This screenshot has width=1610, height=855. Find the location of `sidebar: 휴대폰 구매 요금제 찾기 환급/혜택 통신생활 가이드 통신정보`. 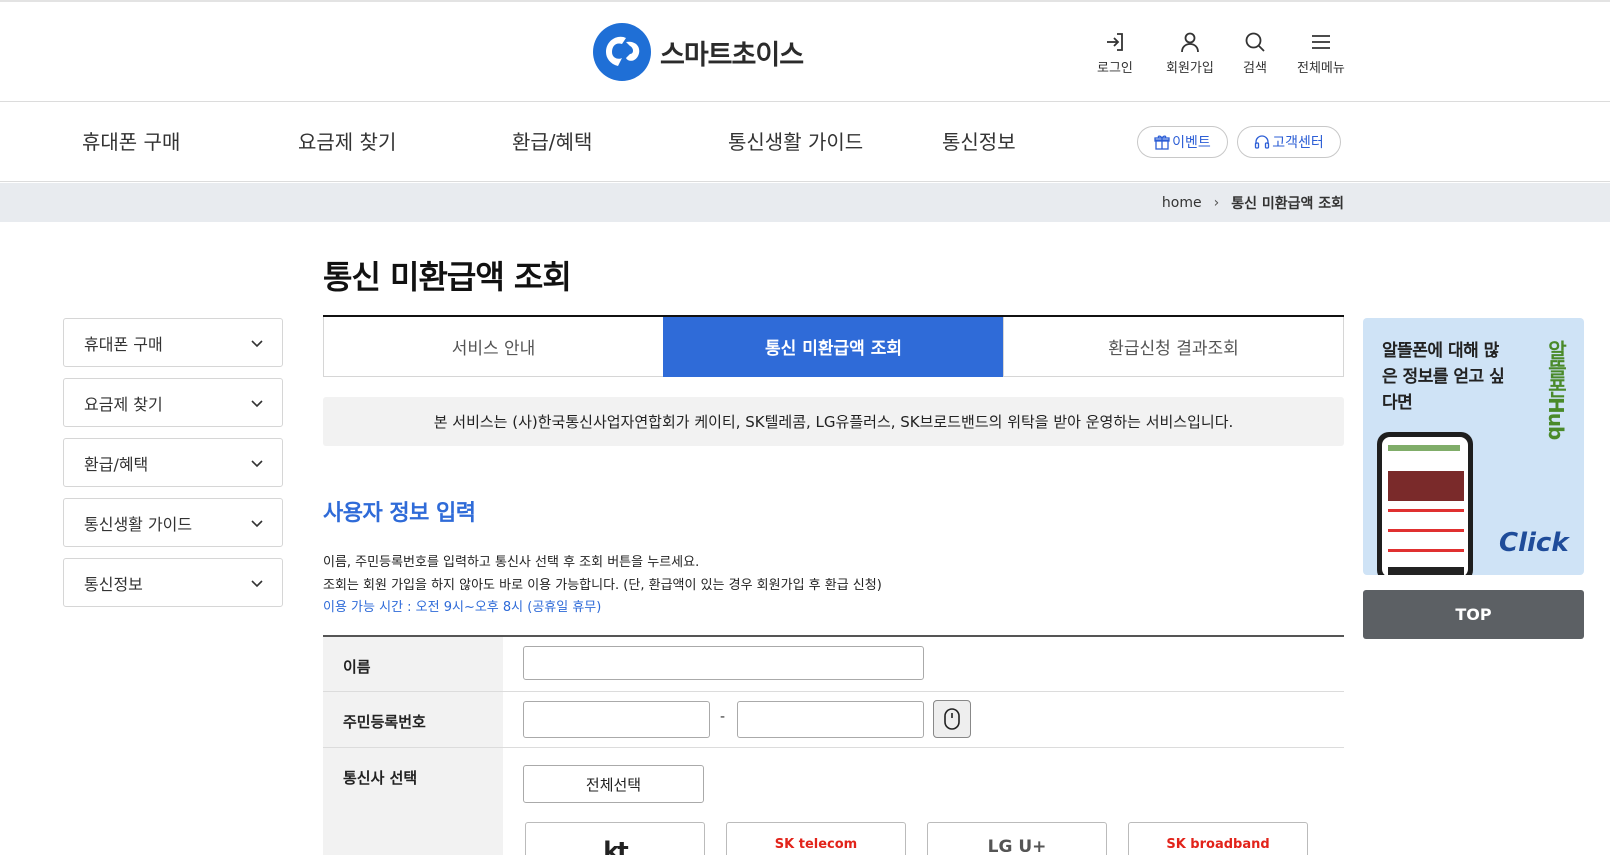

sidebar: 휴대폰 구매 요금제 찾기 환급/혜택 통신생활 가이드 통신정보 is located at coordinates (173, 468).